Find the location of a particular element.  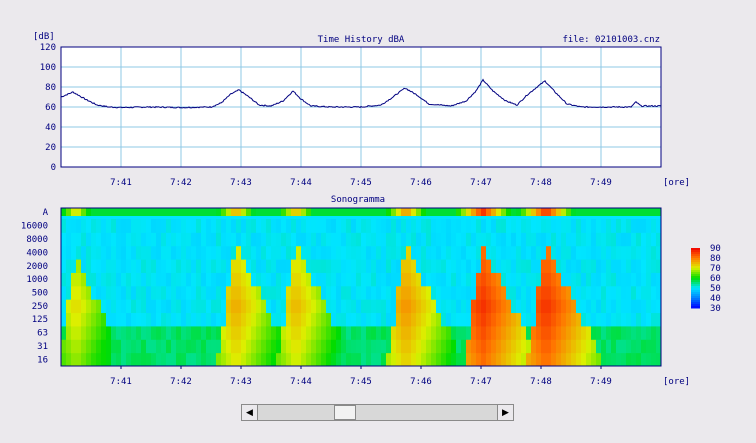

time-scrollbar: ◀ ▶ is located at coordinates (377, 412).